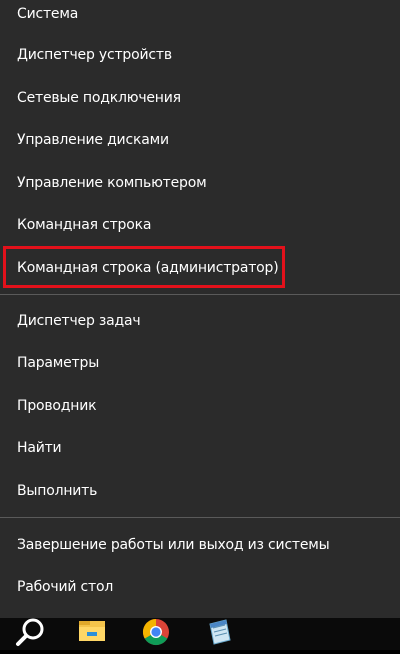 This screenshot has height=654, width=400. I want to click on chrome-icon, so click(156, 634).